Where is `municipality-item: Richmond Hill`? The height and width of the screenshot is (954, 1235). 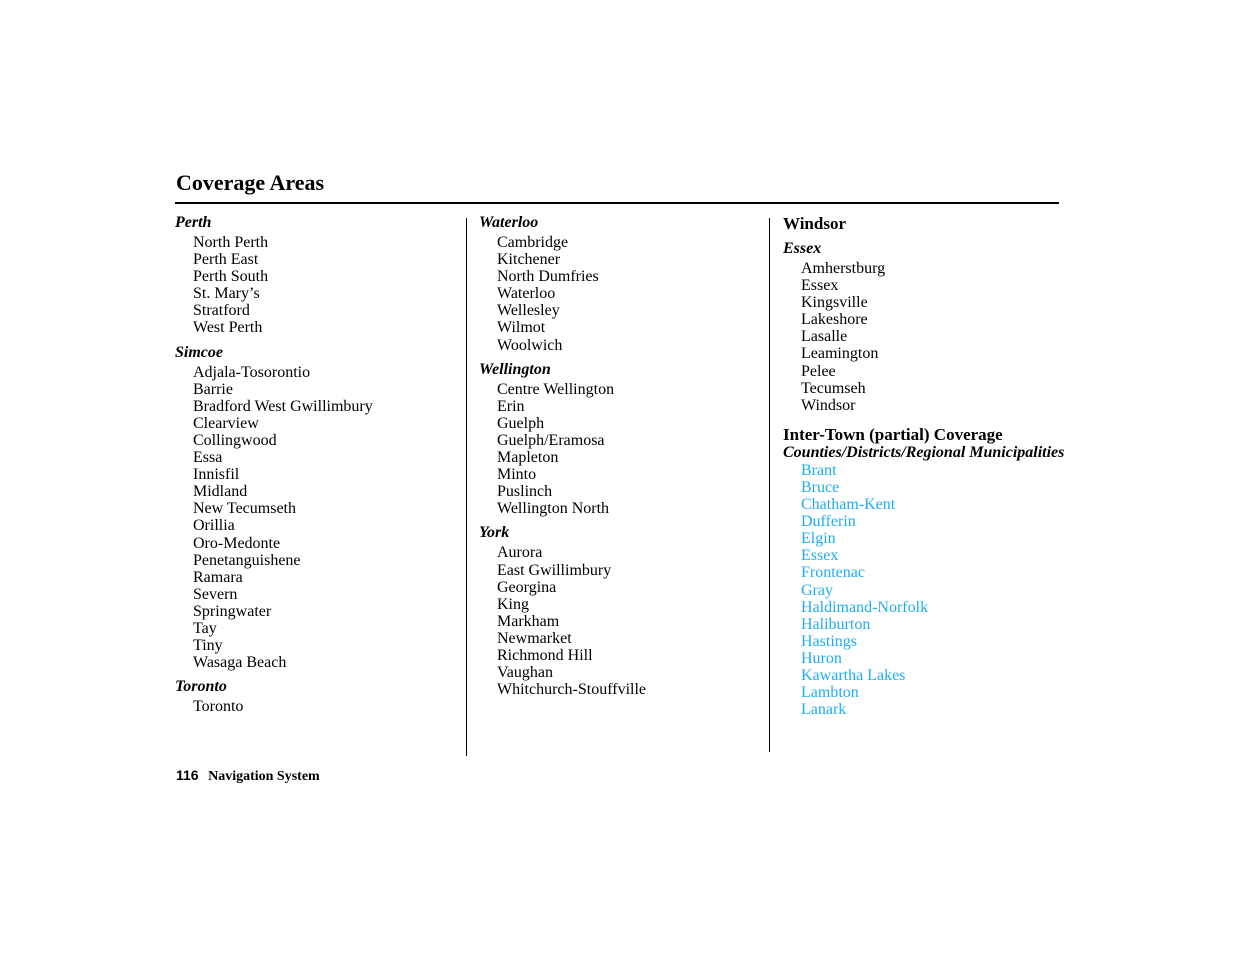
municipality-item: Richmond Hill is located at coordinates (545, 655).